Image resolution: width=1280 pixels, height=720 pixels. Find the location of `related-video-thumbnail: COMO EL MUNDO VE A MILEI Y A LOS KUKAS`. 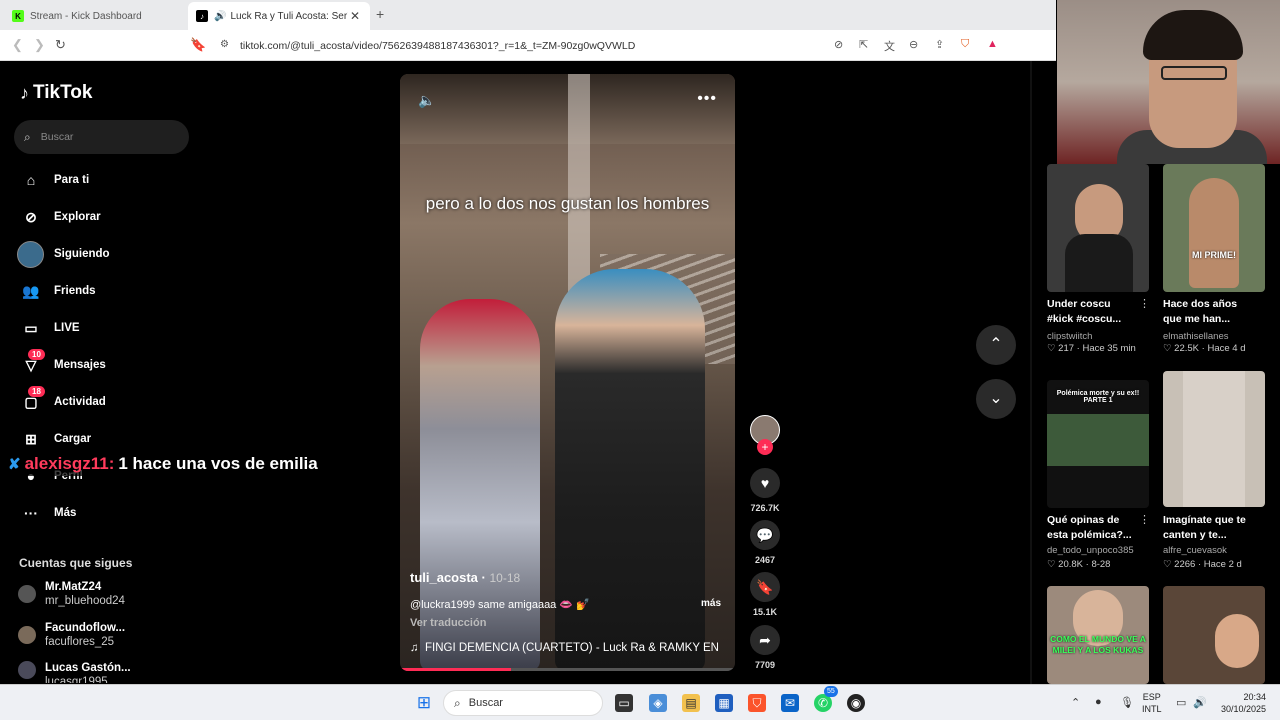

related-video-thumbnail: COMO EL MUNDO VE A MILEI Y A LOS KUKAS is located at coordinates (1098, 635).